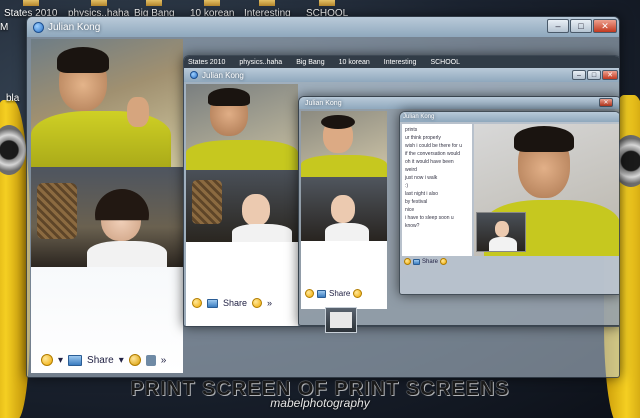 The height and width of the screenshot is (418, 640). I want to click on inner-toolbar: Share, so click(334, 293).